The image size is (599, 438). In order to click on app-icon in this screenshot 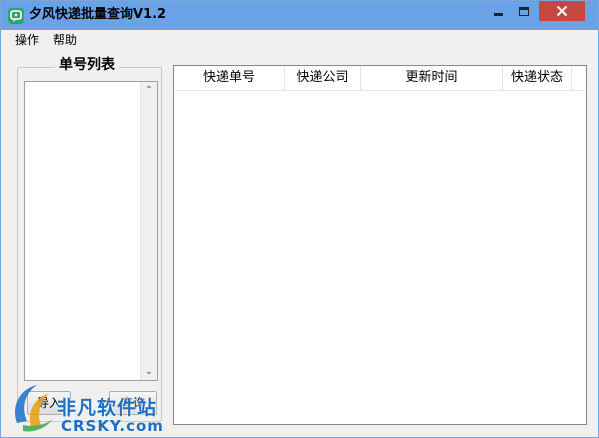, I will do `click(16, 16)`.